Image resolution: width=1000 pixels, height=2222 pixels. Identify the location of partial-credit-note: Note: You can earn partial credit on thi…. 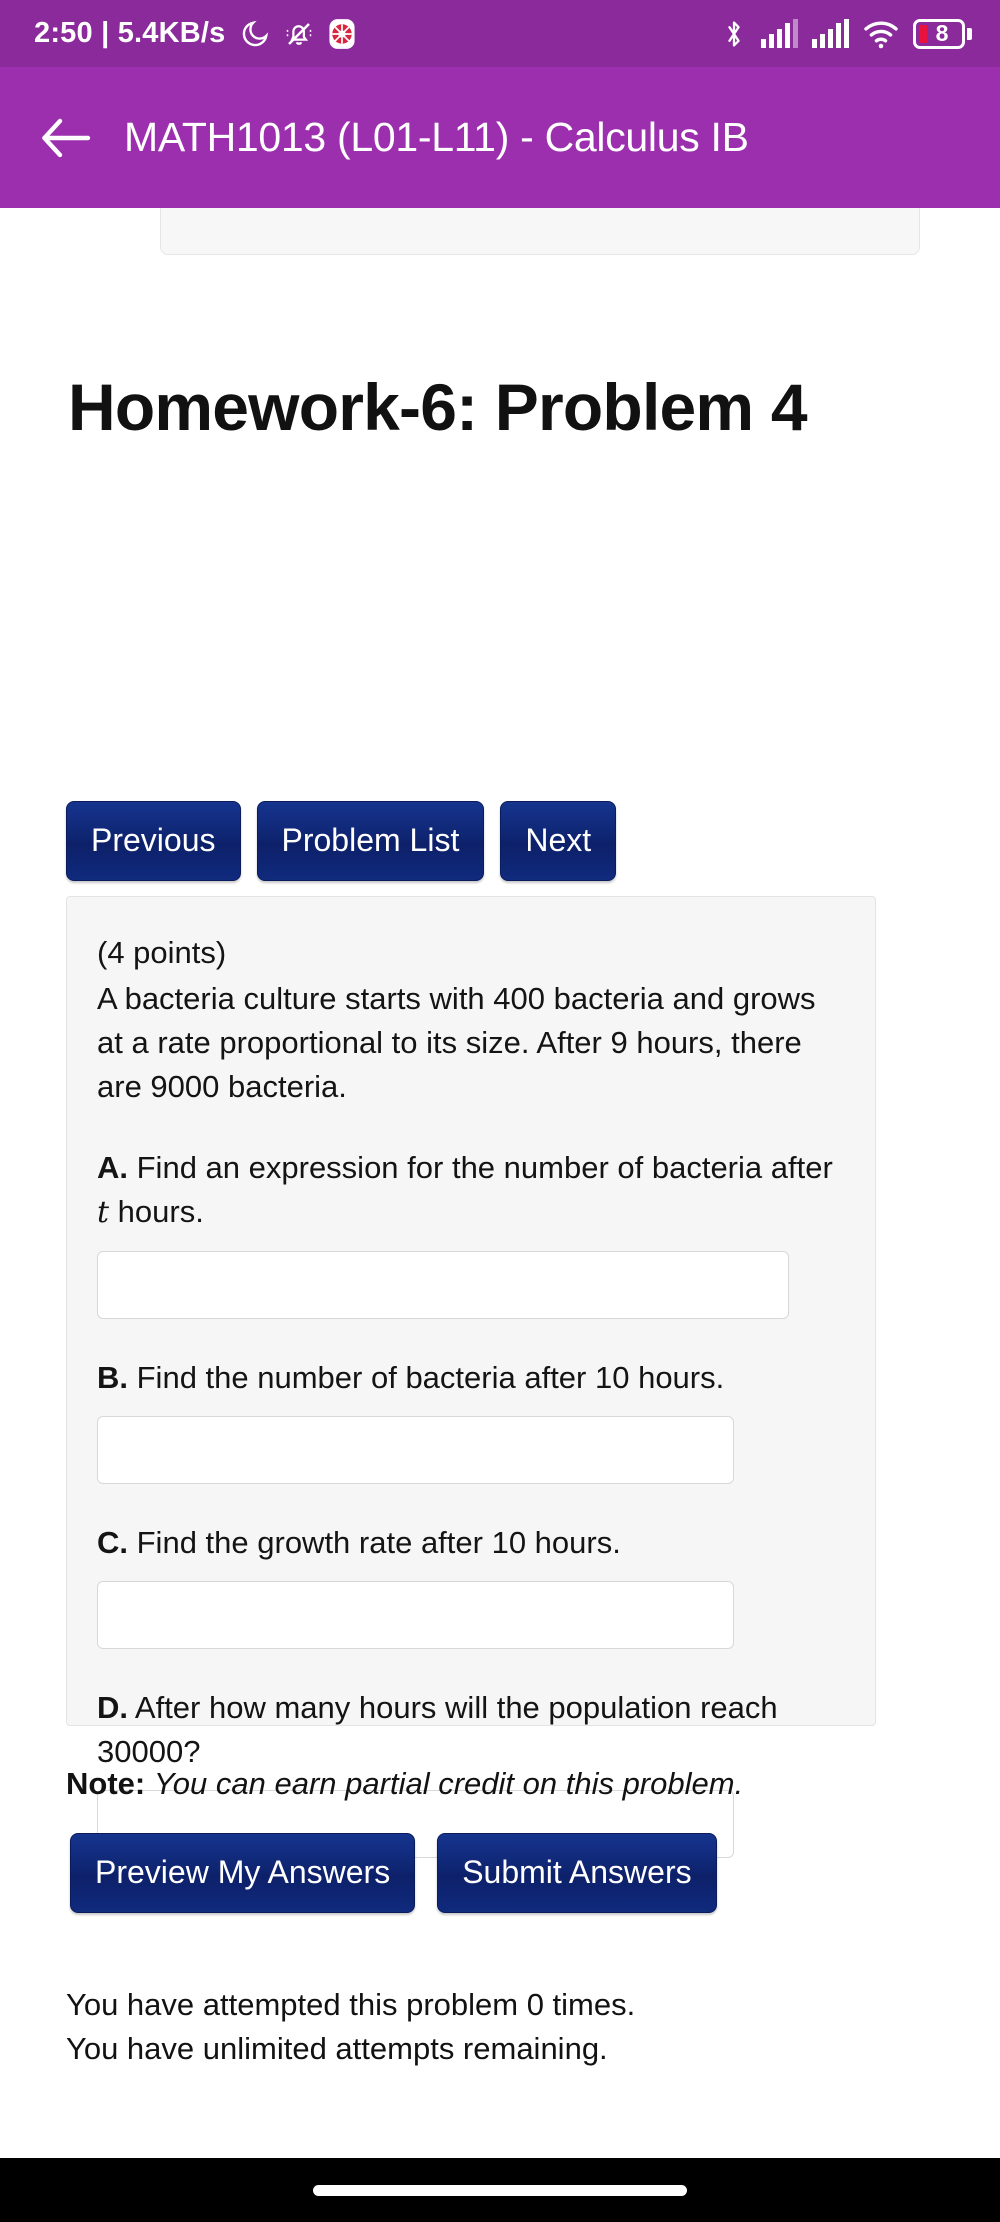
(404, 1783).